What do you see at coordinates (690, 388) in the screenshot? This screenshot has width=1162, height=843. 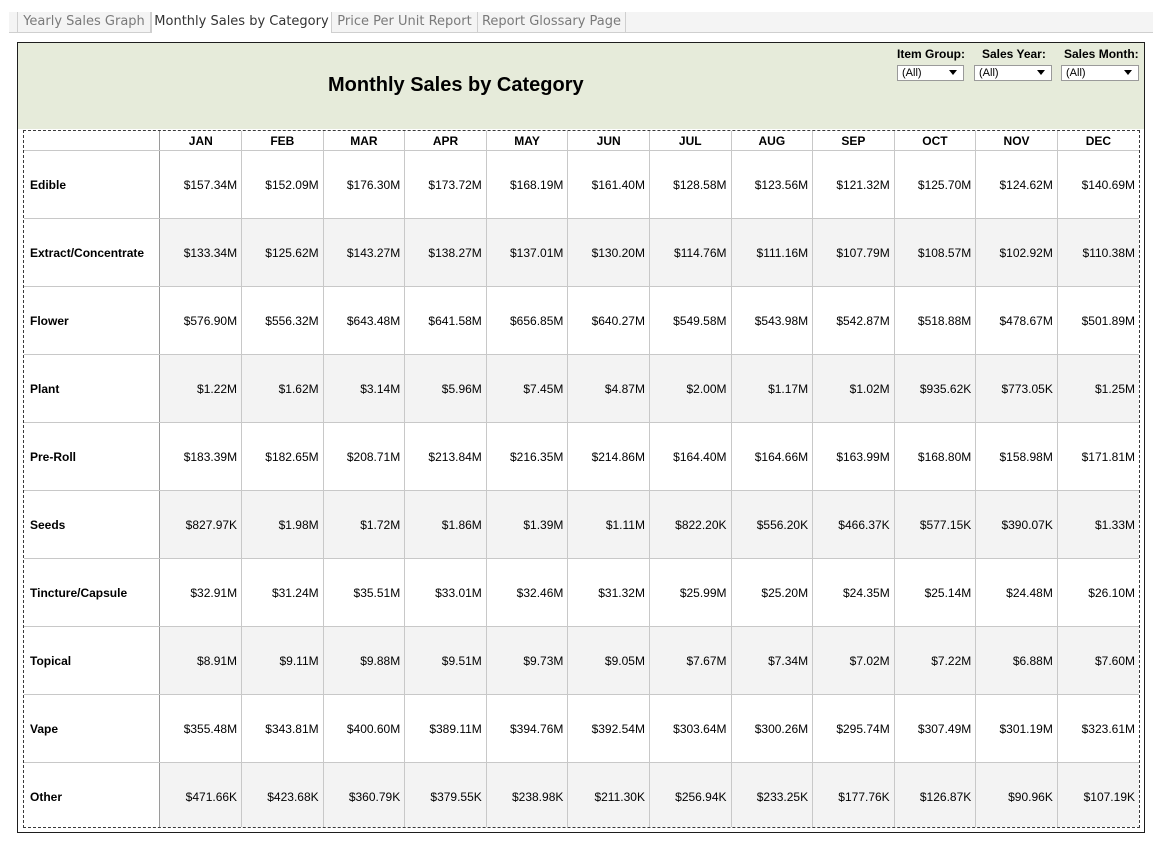 I see `sales-value-cell: $2.00M` at bounding box center [690, 388].